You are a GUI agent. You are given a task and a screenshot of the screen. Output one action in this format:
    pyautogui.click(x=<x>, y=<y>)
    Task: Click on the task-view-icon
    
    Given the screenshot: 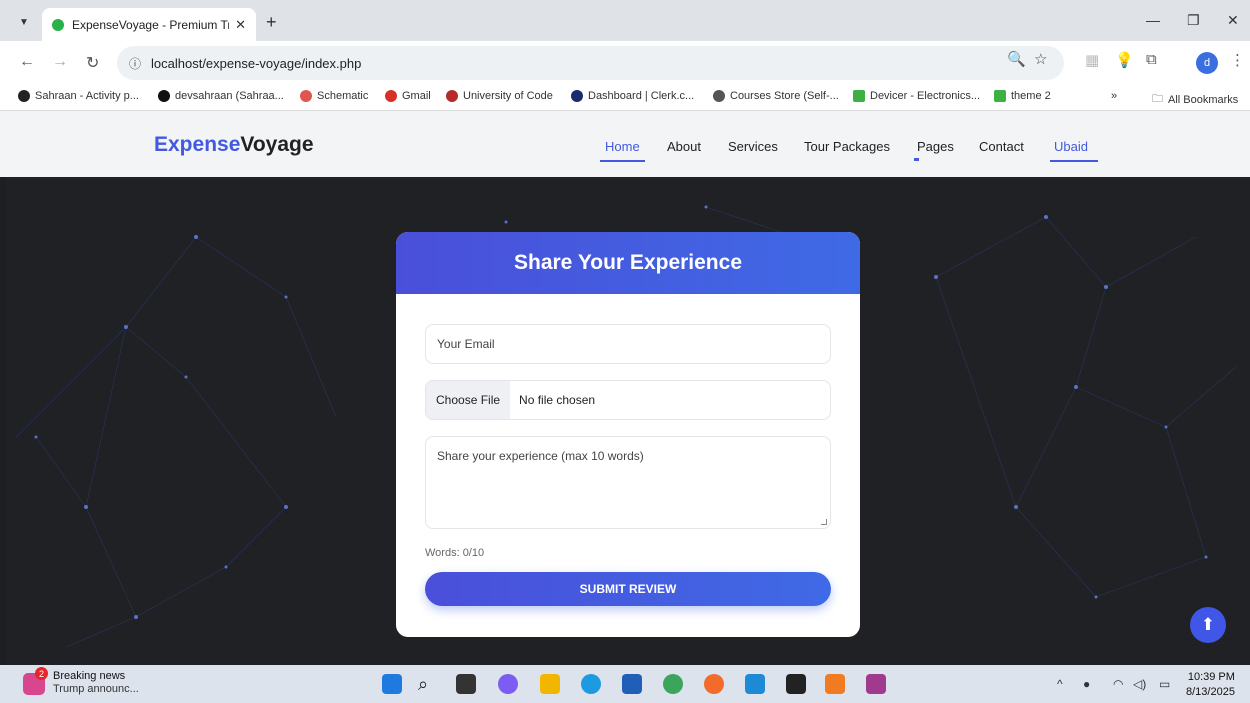 What is the action you would take?
    pyautogui.click(x=466, y=684)
    